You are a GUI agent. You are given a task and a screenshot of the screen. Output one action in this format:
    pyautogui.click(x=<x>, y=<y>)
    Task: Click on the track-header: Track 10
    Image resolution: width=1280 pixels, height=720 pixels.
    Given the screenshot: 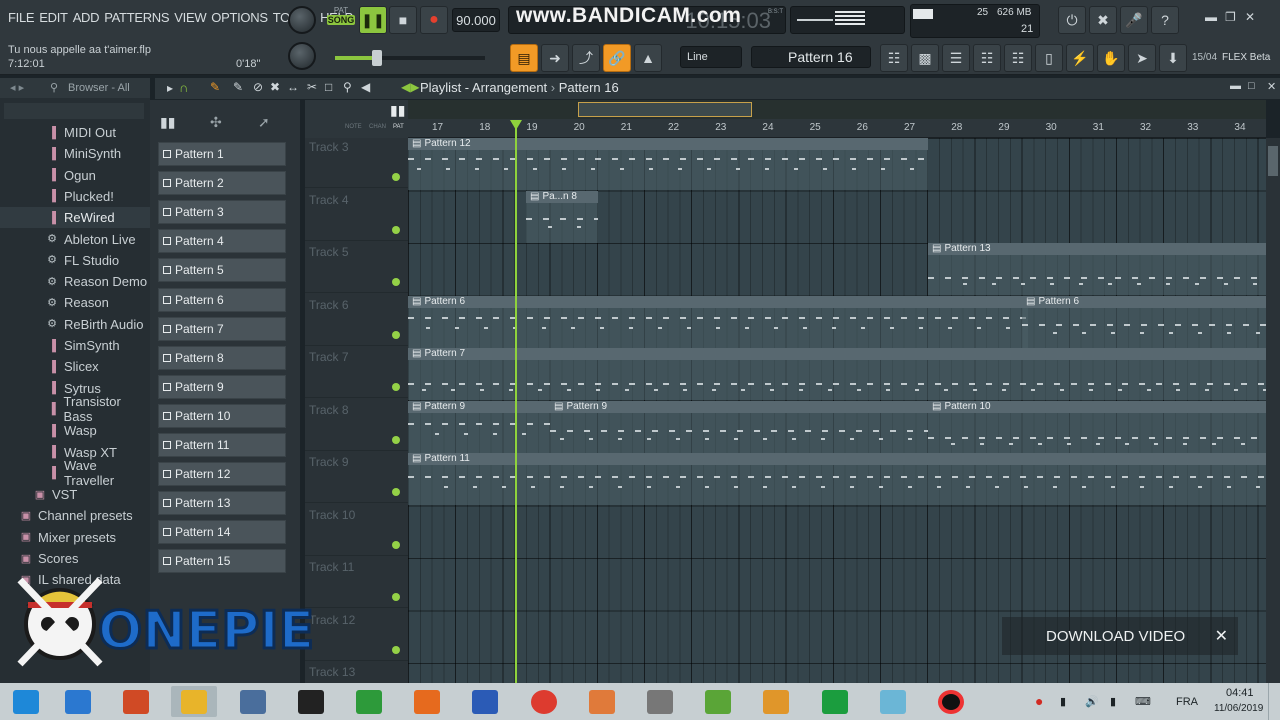 What is the action you would take?
    pyautogui.click(x=356, y=530)
    